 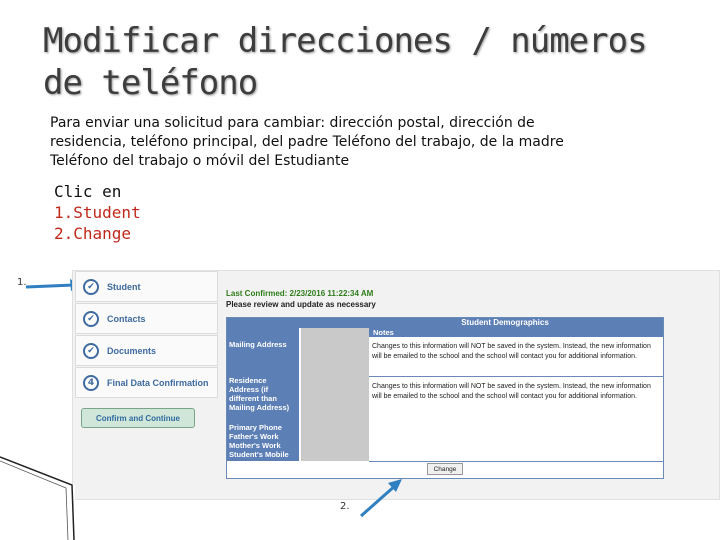 What do you see at coordinates (259, 454) in the screenshot?
I see `field-label: Student's Mobile` at bounding box center [259, 454].